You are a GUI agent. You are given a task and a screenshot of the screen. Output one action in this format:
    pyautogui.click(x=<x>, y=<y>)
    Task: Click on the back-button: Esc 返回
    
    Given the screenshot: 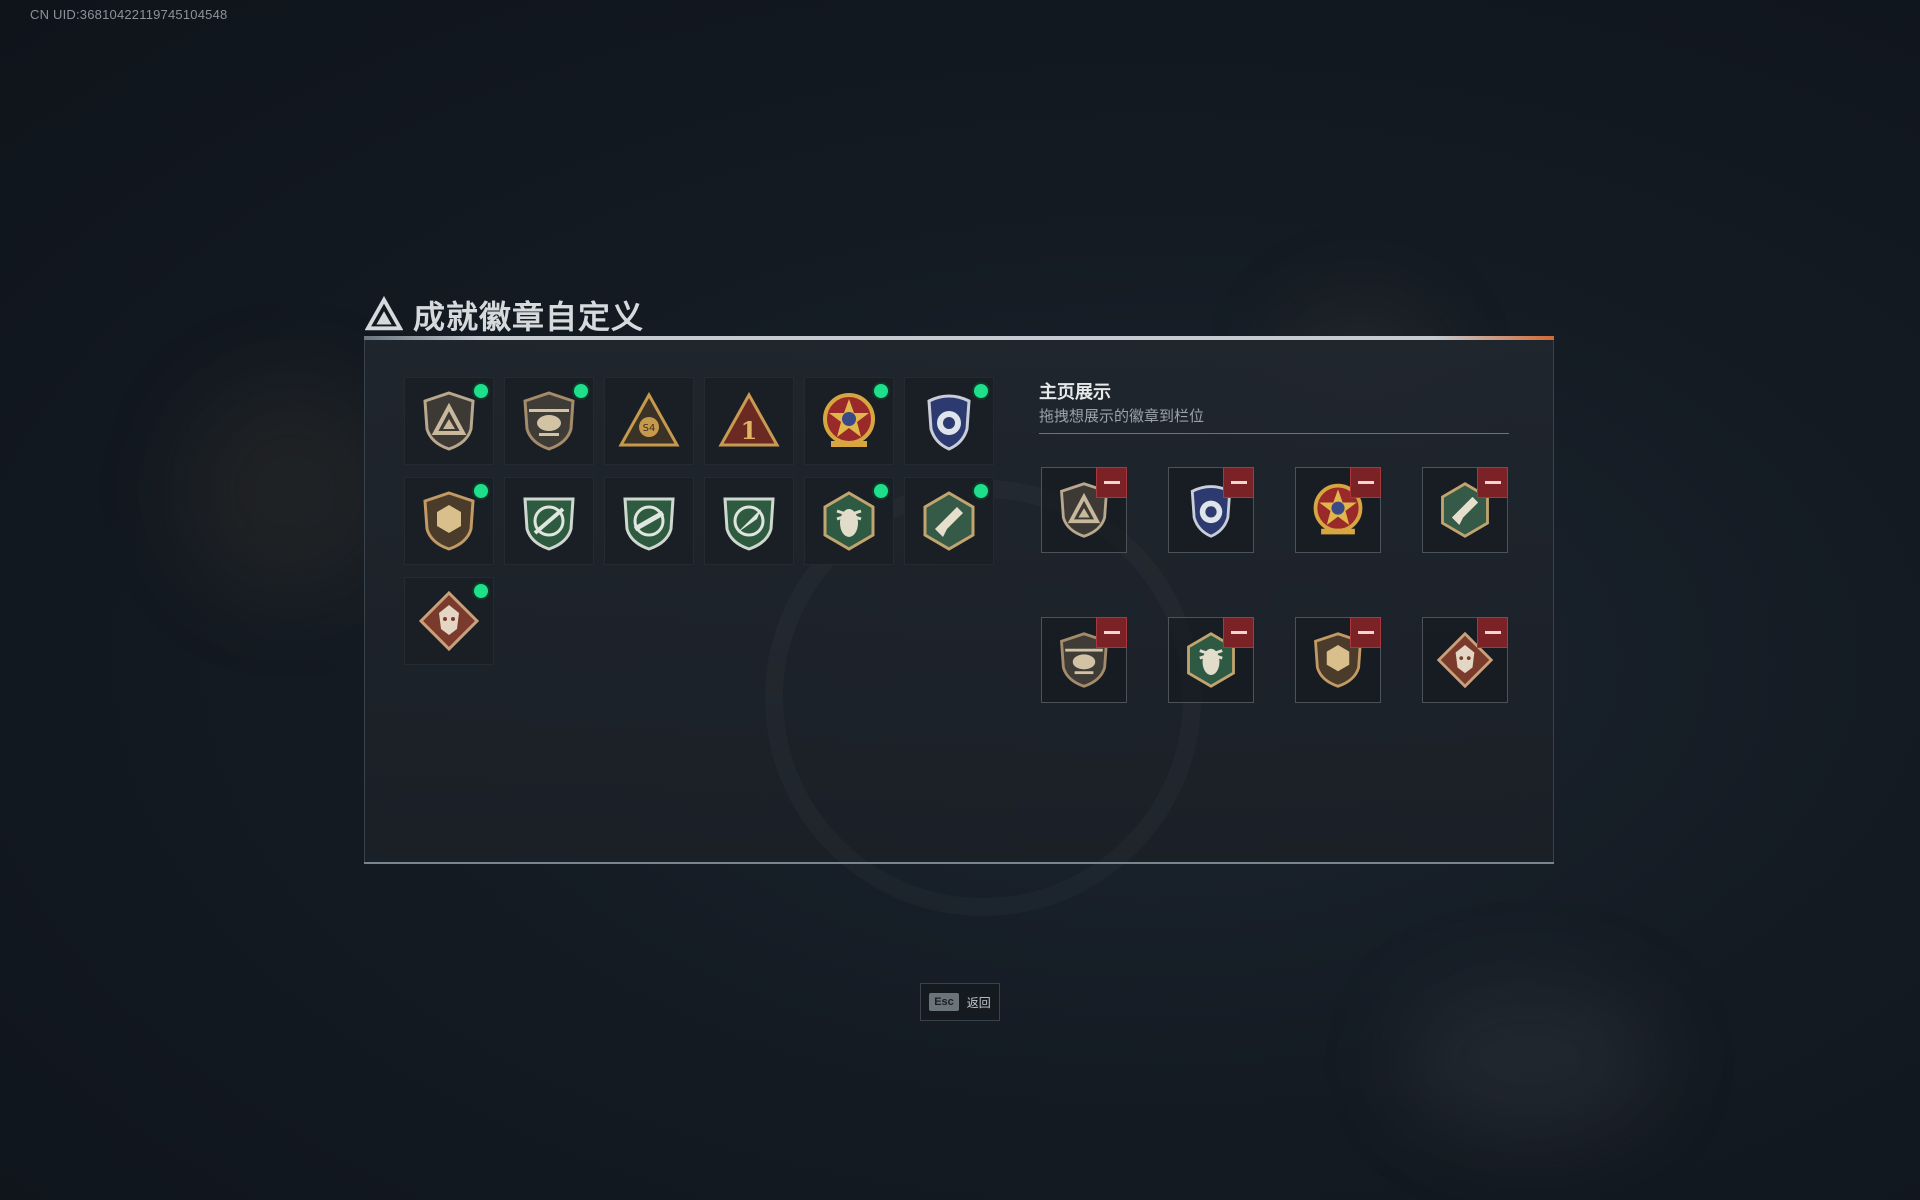 What is the action you would take?
    pyautogui.click(x=960, y=1002)
    